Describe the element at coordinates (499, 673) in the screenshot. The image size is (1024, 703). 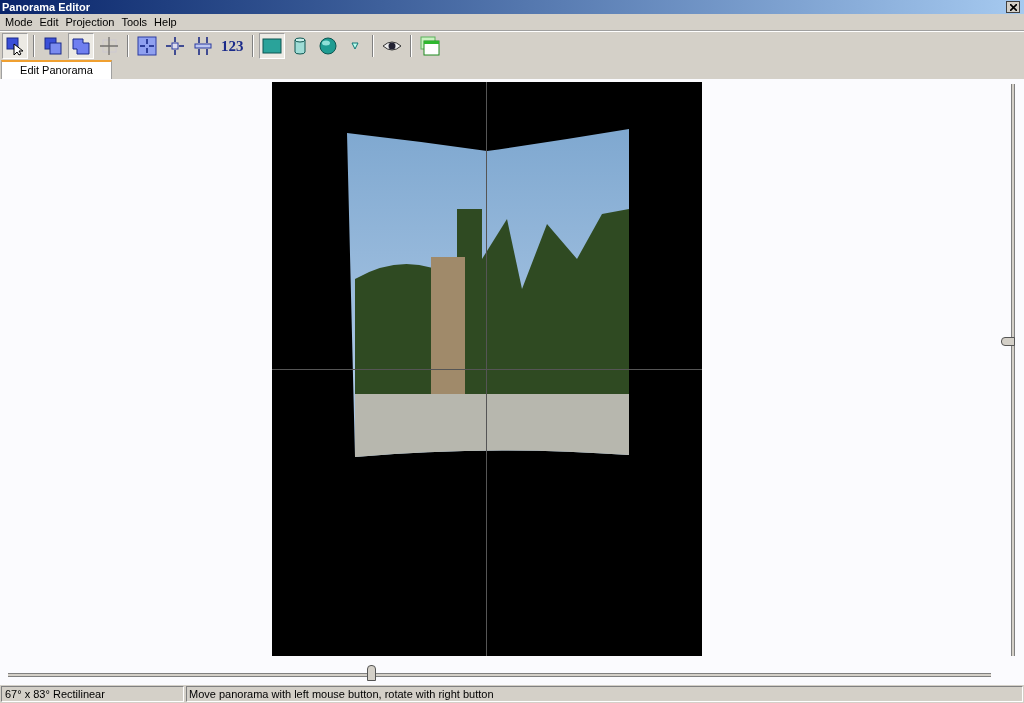
I see `horizontal-slider` at that location.